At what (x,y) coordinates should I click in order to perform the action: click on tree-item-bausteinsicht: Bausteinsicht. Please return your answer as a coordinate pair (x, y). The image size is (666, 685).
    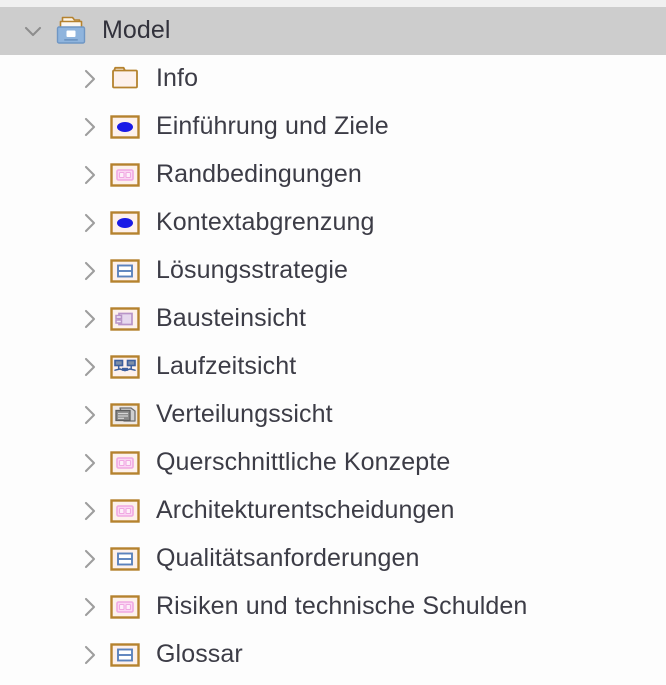
    Looking at the image, I should click on (333, 319).